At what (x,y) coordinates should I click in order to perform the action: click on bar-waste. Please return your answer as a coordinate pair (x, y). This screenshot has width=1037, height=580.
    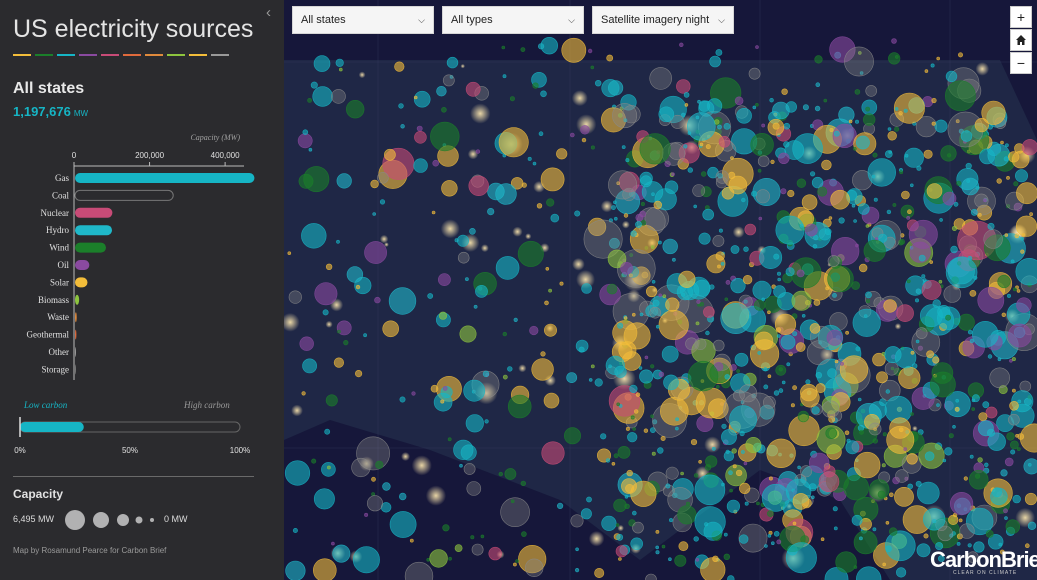
    Looking at the image, I should click on (76, 317).